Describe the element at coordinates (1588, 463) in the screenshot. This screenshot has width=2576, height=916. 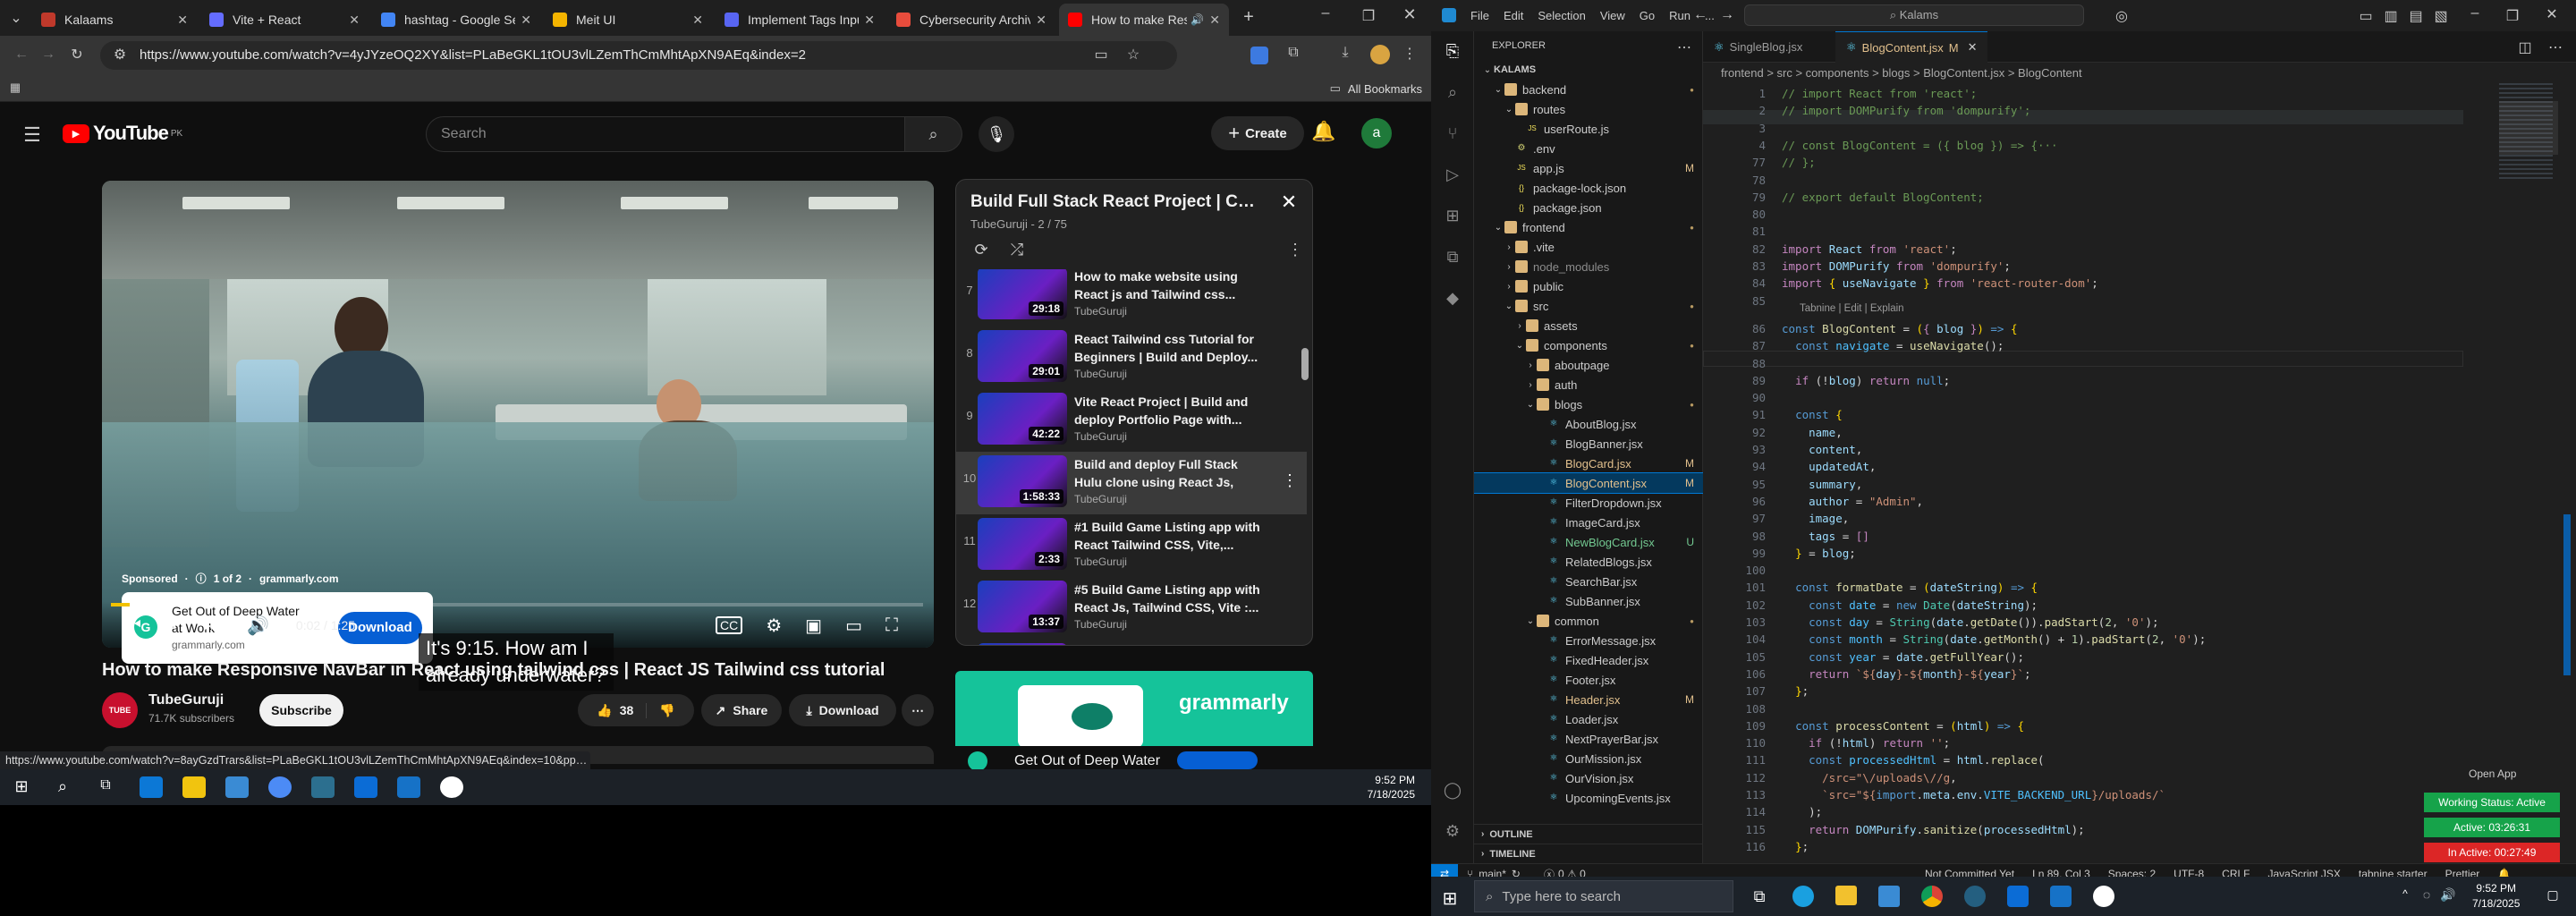
I see `tree-file: ⚛ BlogCard.jsx M` at that location.